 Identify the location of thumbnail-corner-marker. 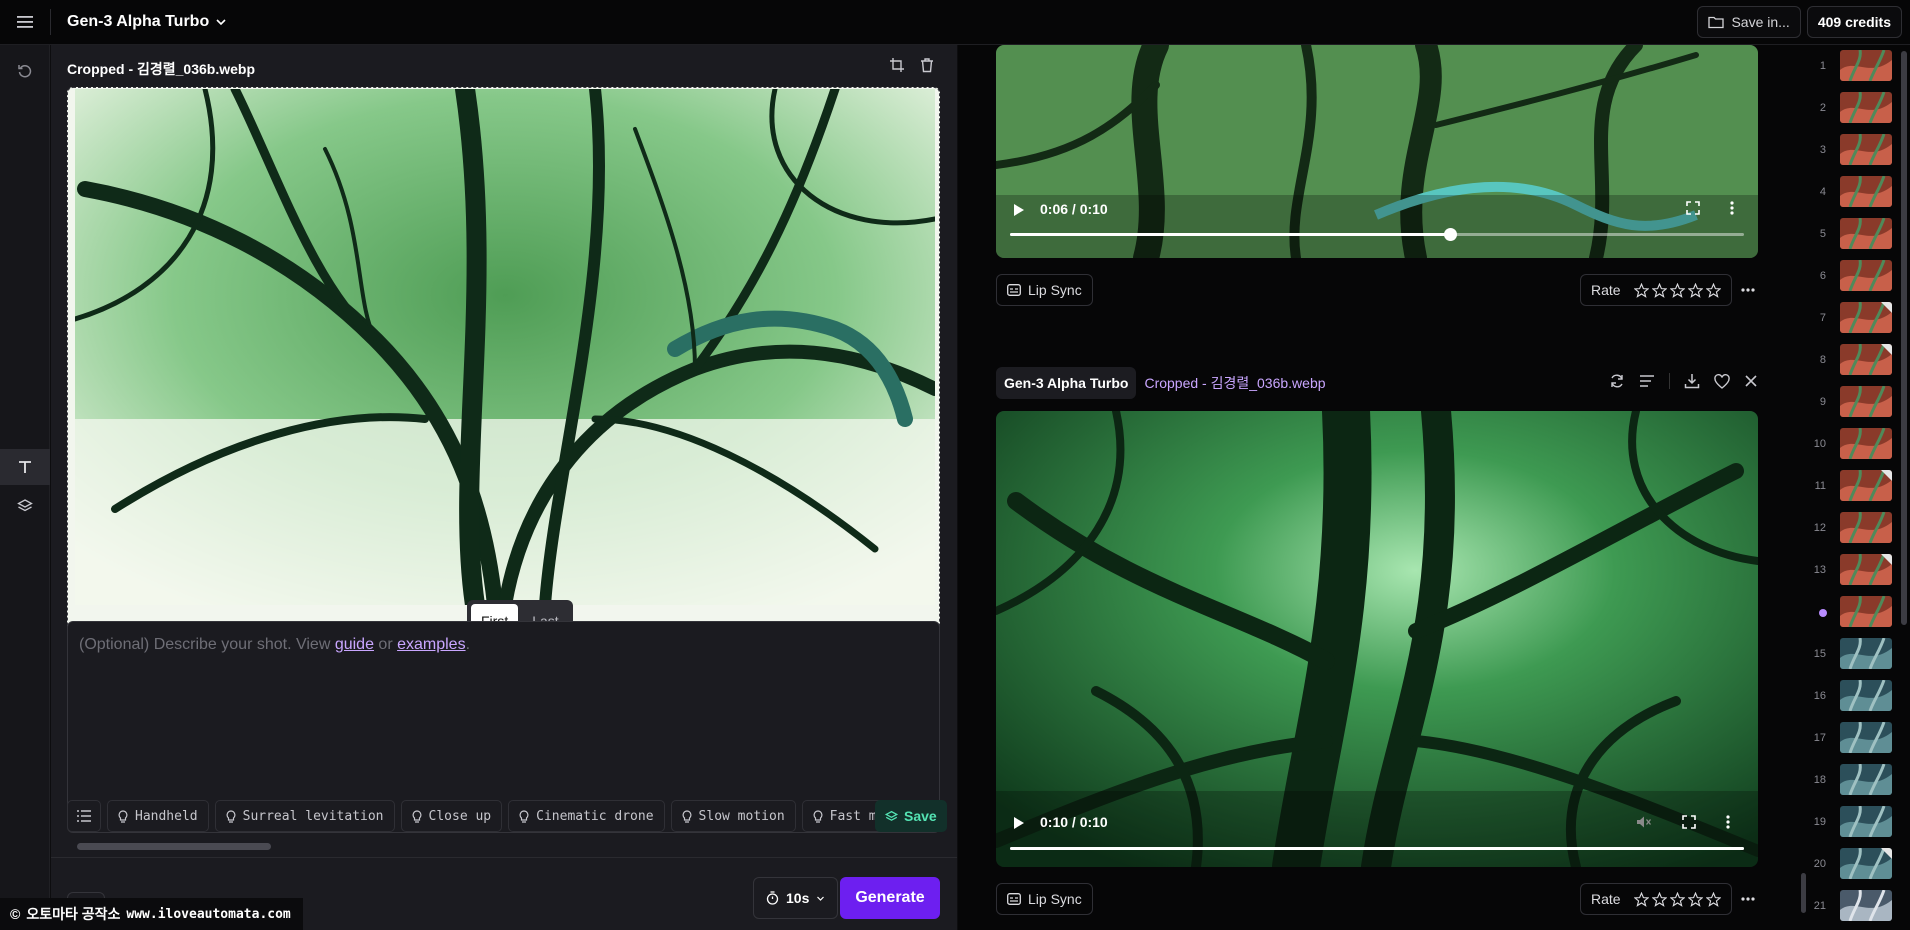
(1886, 307).